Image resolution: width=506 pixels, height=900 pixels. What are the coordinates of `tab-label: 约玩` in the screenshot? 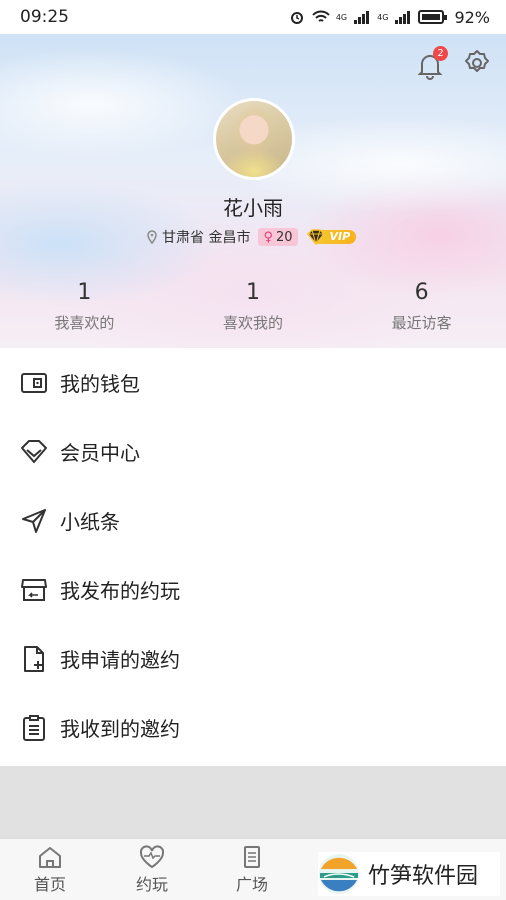 It's located at (151, 884).